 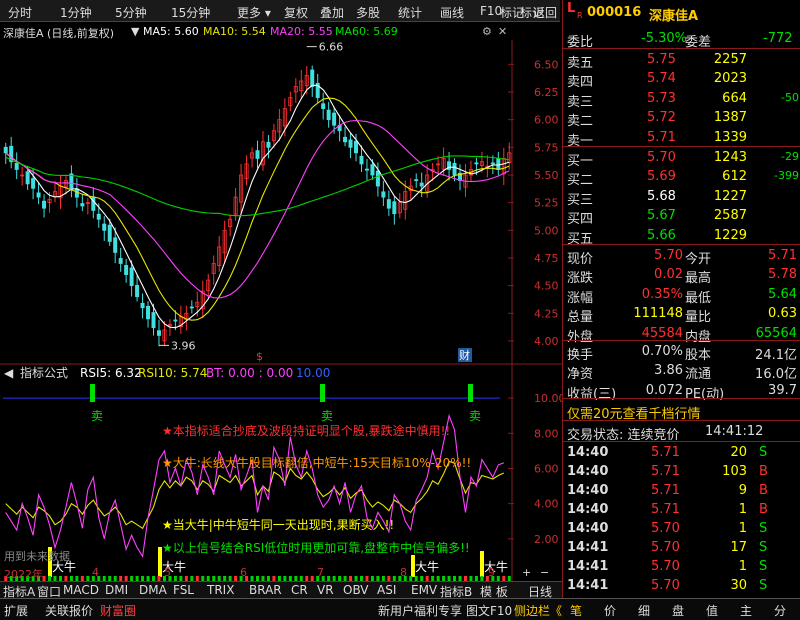 What do you see at coordinates (118, 610) in the screenshot?
I see `wealth-circle-button: 财富圈` at bounding box center [118, 610].